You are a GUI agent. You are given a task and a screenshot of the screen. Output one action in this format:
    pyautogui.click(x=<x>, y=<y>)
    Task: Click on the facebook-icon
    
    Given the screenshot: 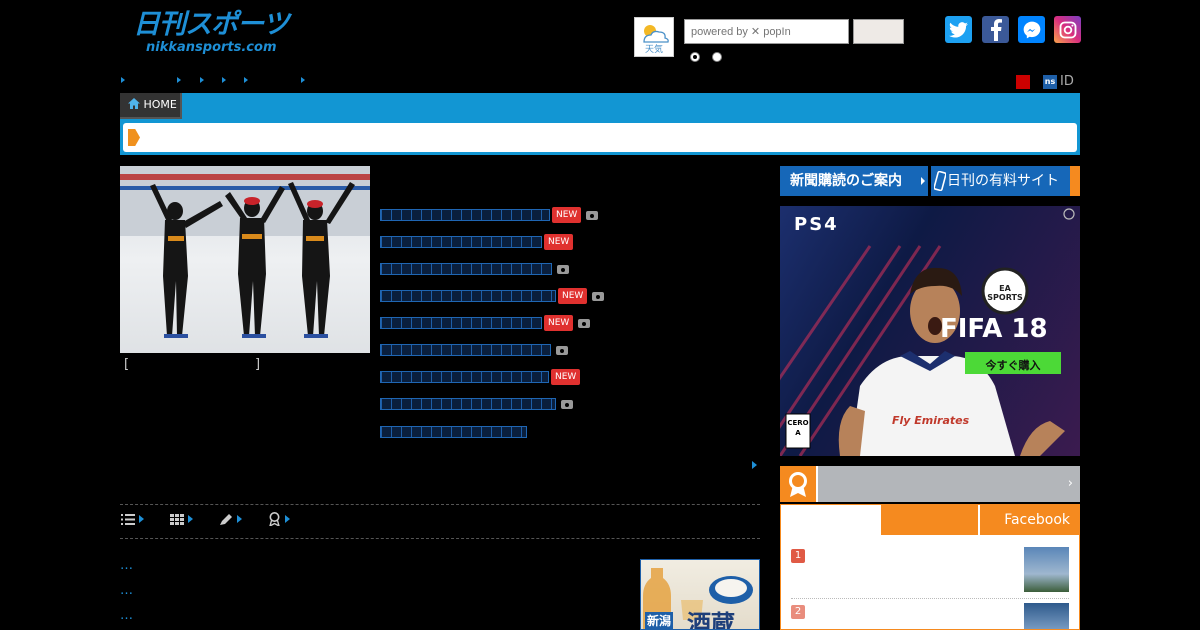 What is the action you would take?
    pyautogui.click(x=995, y=29)
    